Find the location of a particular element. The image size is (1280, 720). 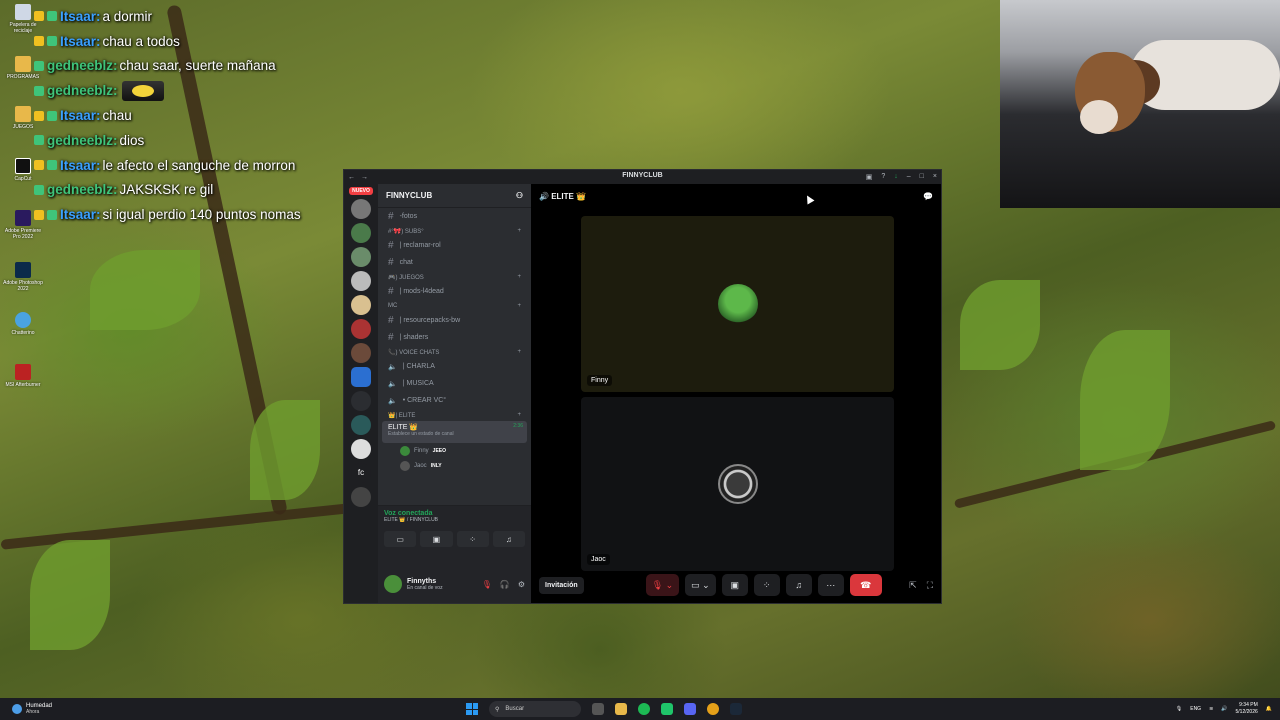

chat-bubble-icon: 💬 is located at coordinates (928, 196).